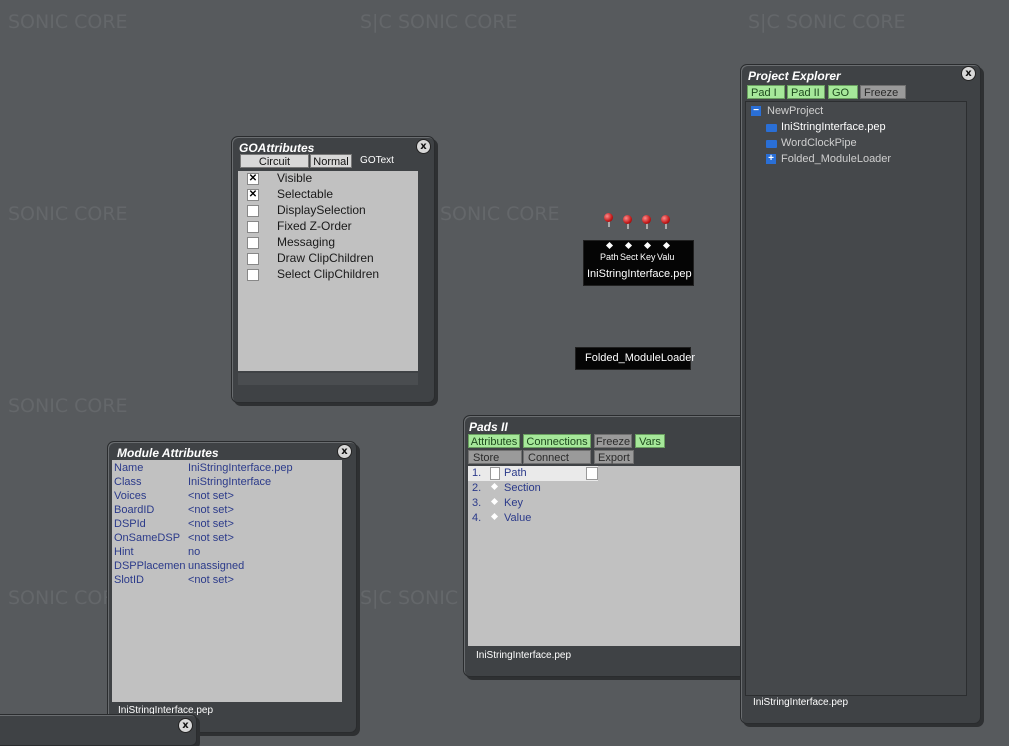 This screenshot has width=1009, height=746. I want to click on attr-key: Hint, so click(124, 552).